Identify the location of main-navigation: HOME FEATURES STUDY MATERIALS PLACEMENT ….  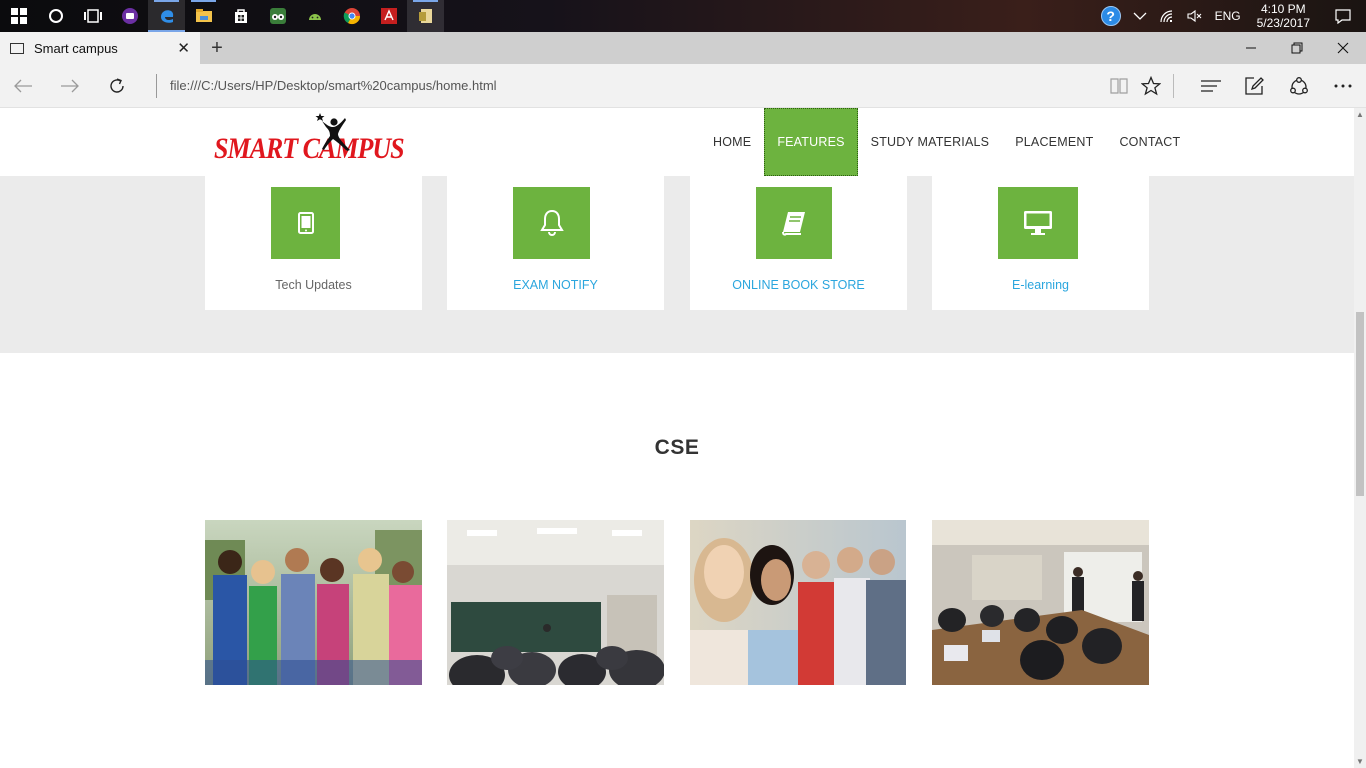
(946, 142).